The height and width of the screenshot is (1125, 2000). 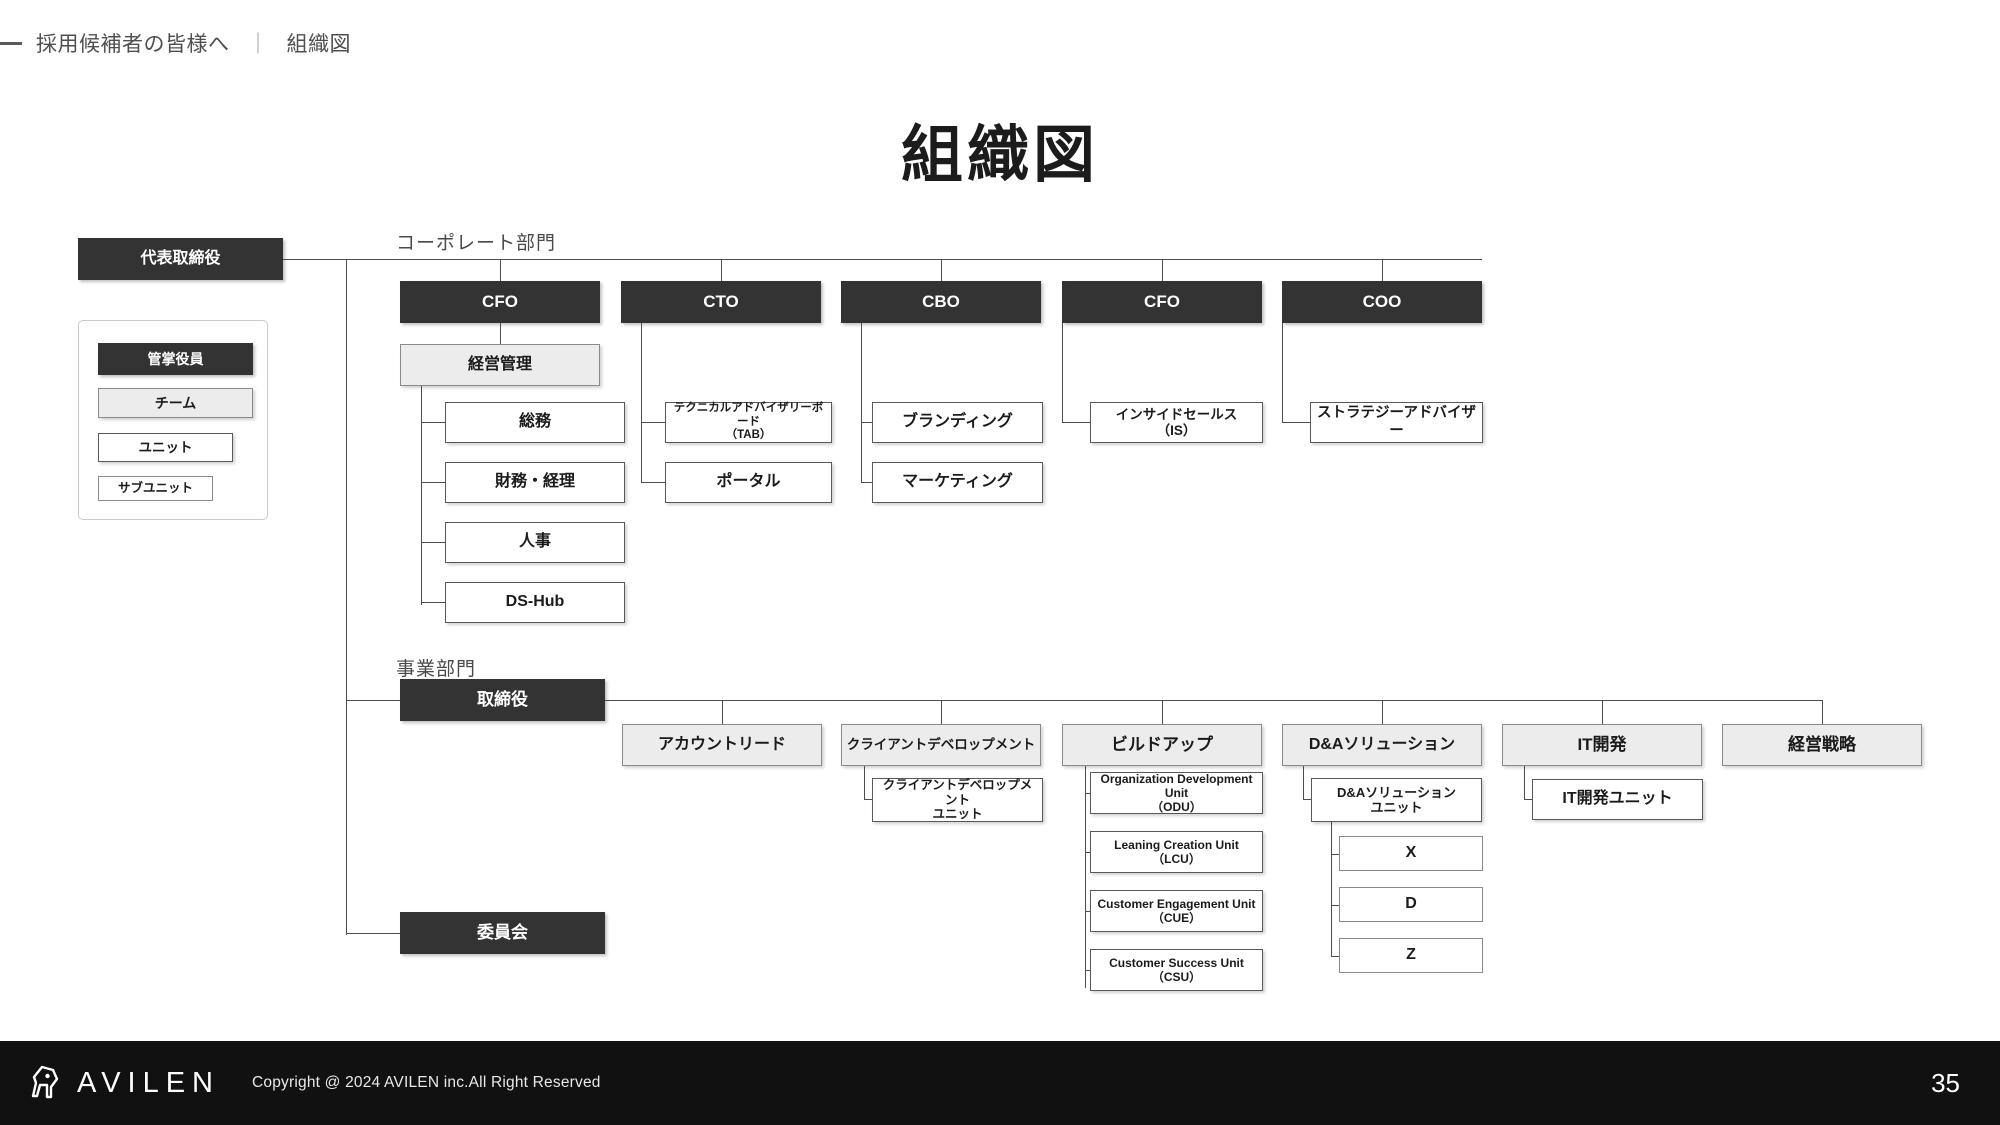 I want to click on team-node-client-development: クライアントデベロップメント, so click(x=941, y=745).